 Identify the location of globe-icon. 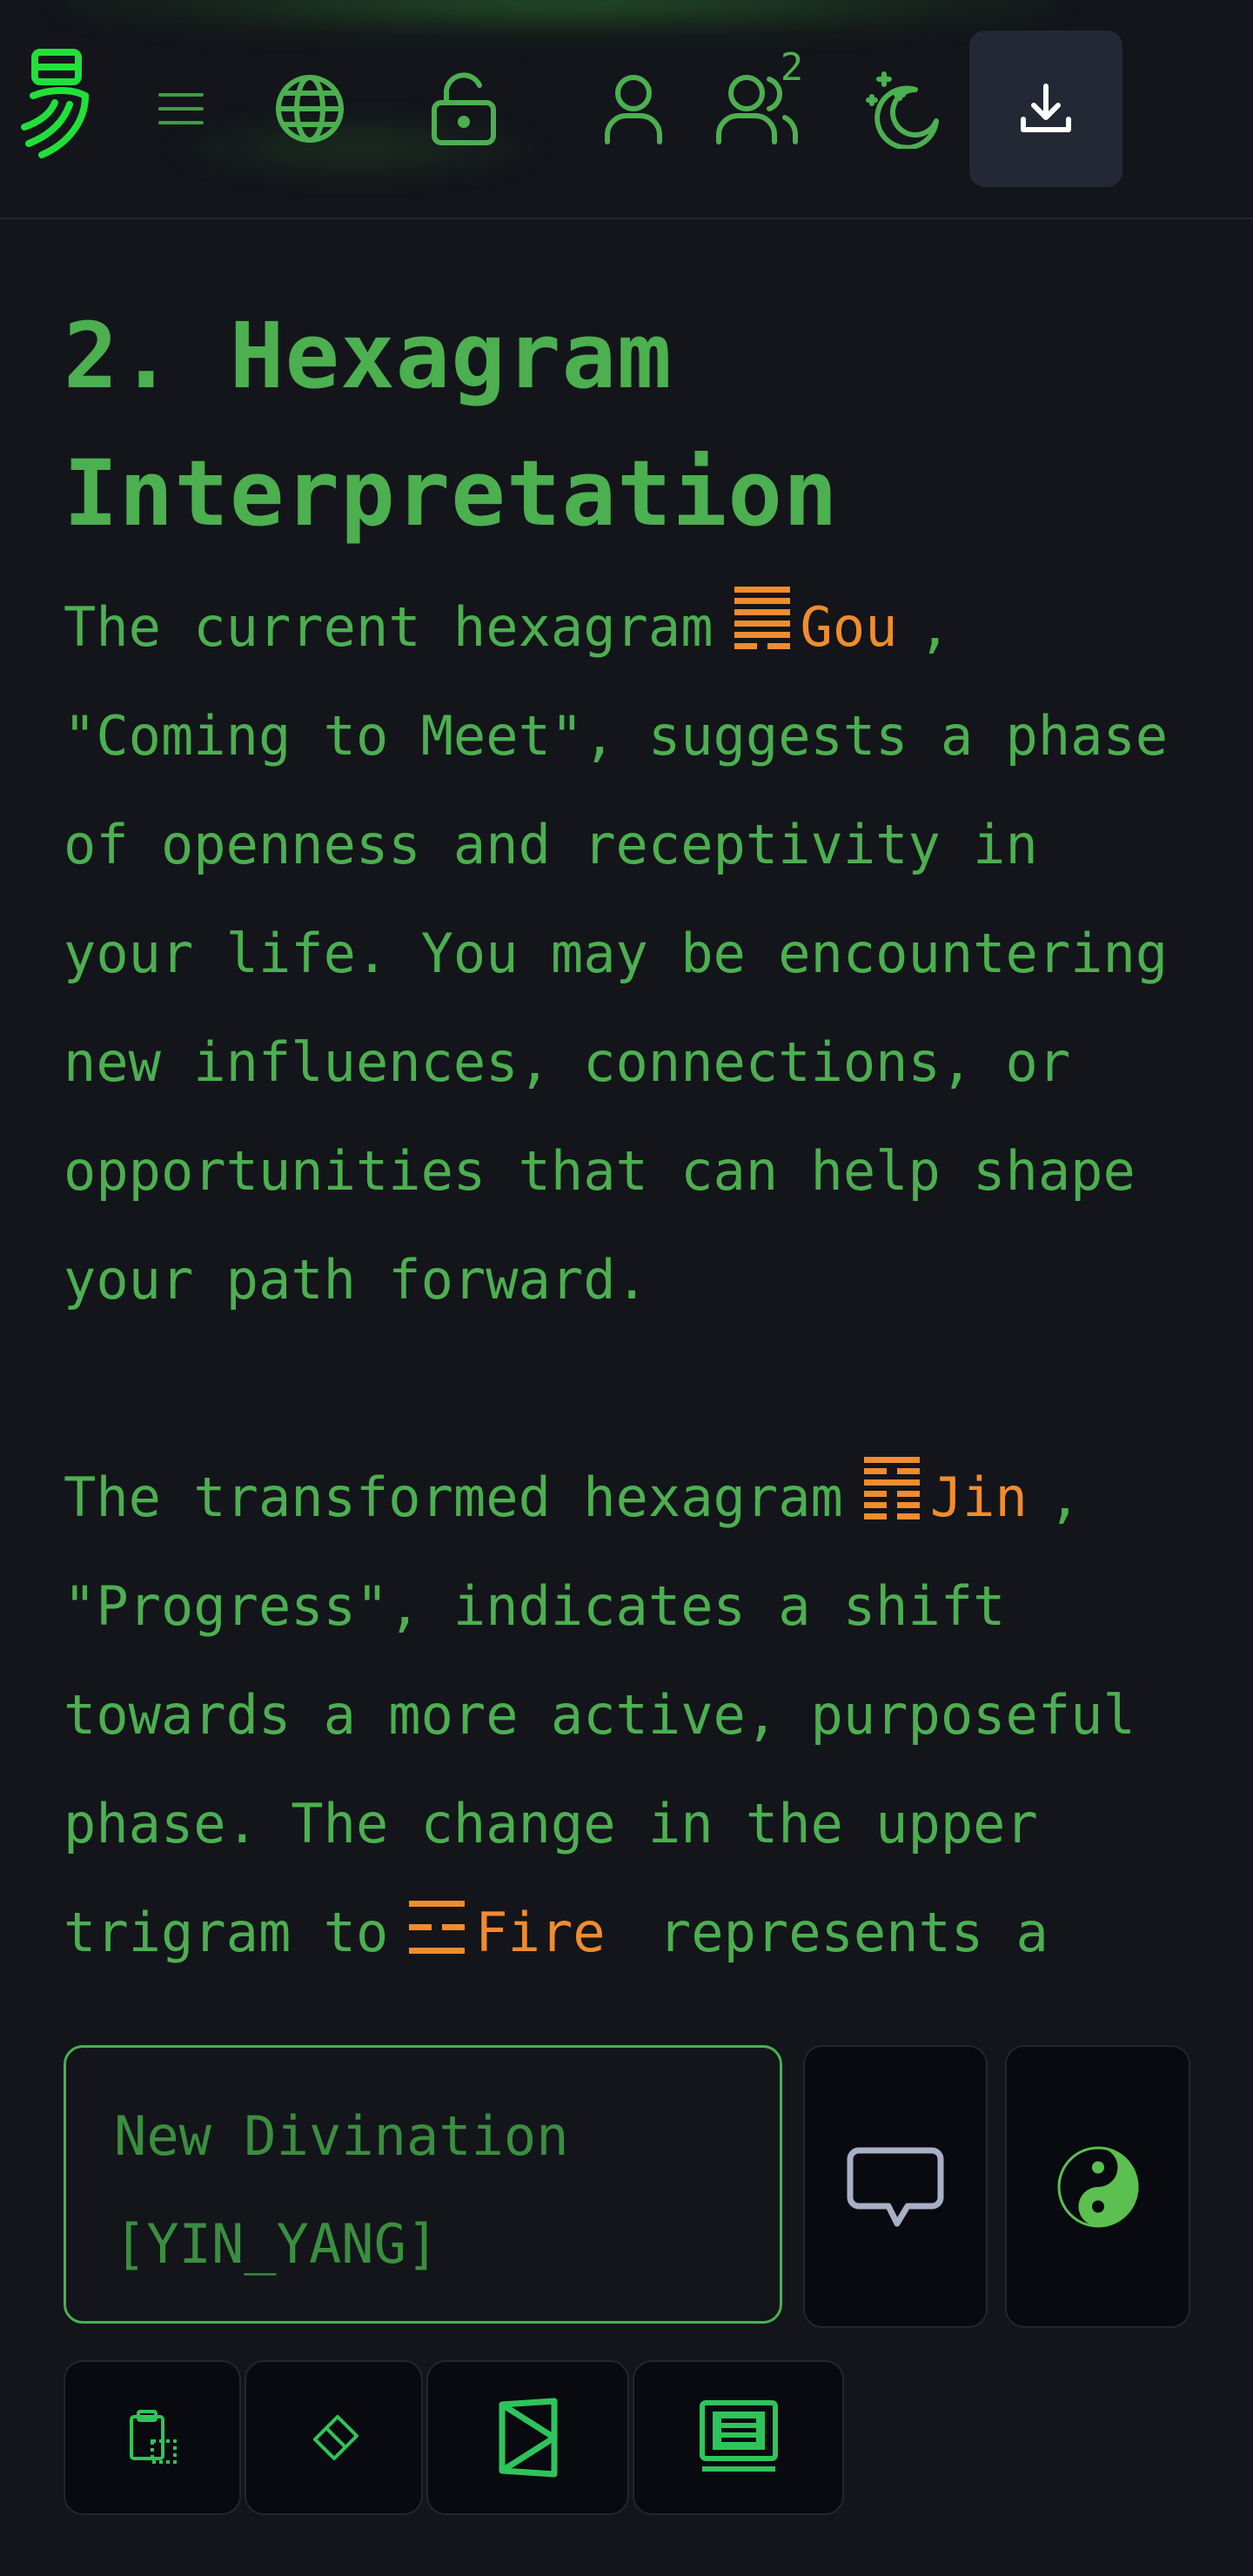
(310, 108).